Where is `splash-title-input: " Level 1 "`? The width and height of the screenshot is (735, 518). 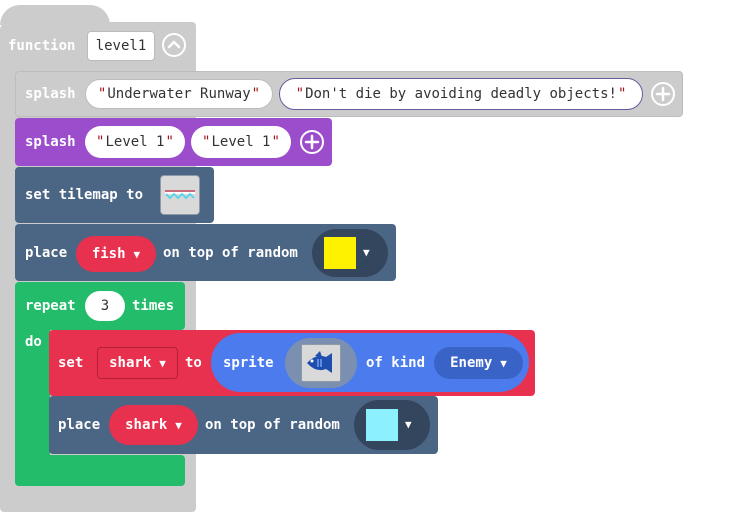 splash-title-input: " Level 1 " is located at coordinates (135, 142).